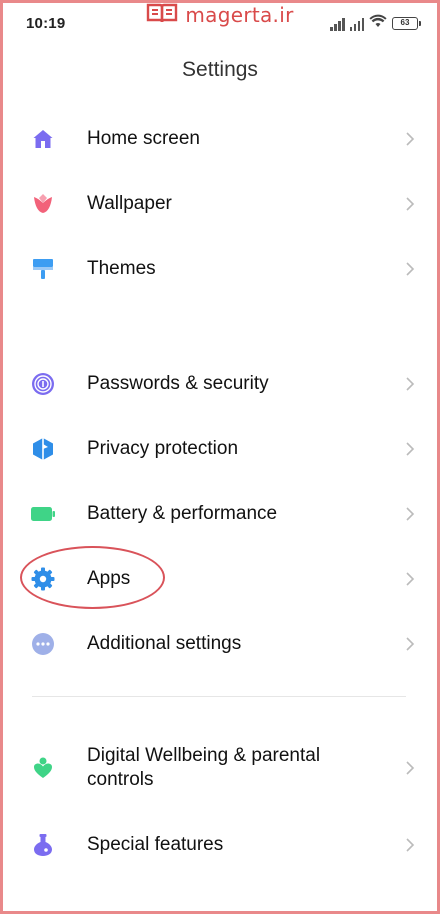  Describe the element at coordinates (121, 268) in the screenshot. I see `settings-item-label: Themes` at that location.